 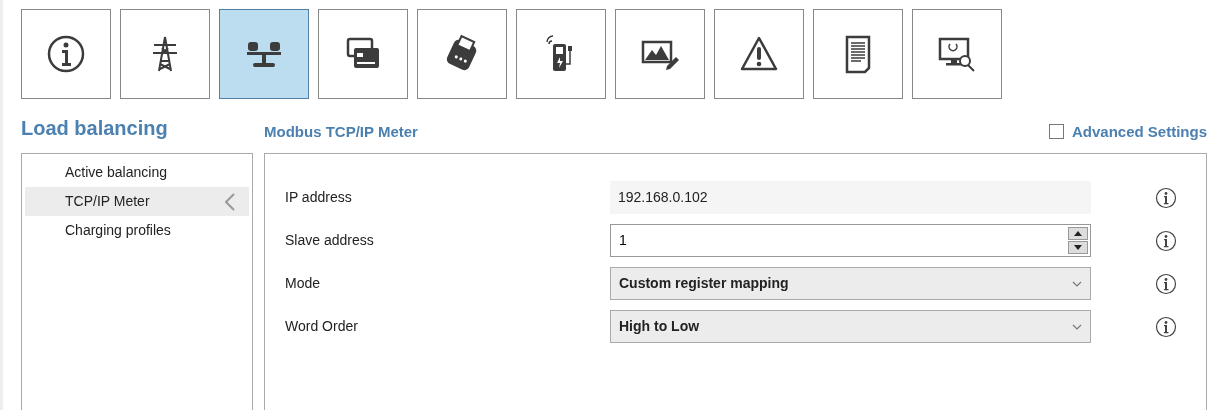 I want to click on increment-button, so click(x=1078, y=233).